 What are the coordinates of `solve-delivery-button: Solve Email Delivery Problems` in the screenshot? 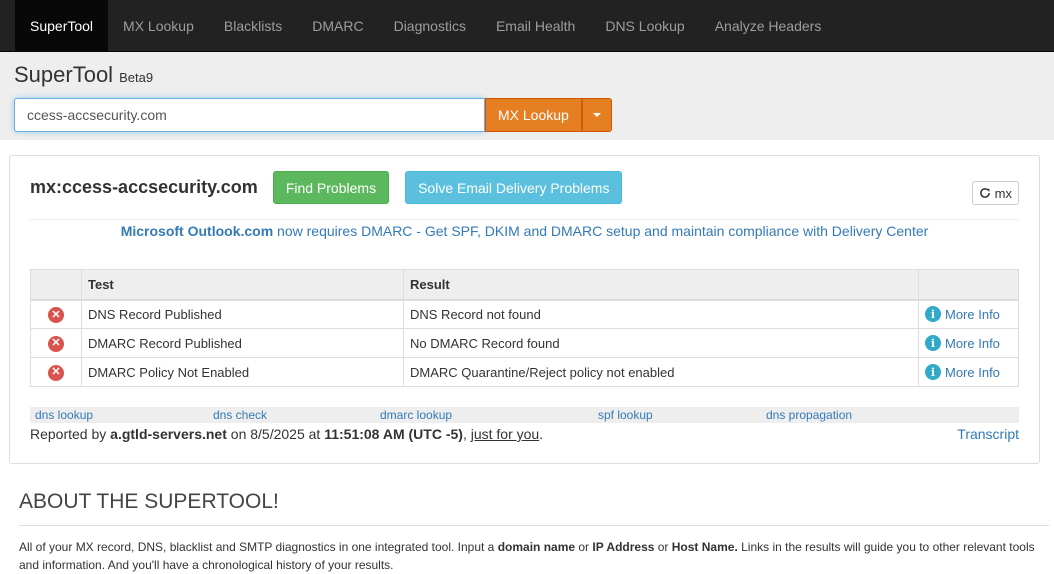 It's located at (514, 187).